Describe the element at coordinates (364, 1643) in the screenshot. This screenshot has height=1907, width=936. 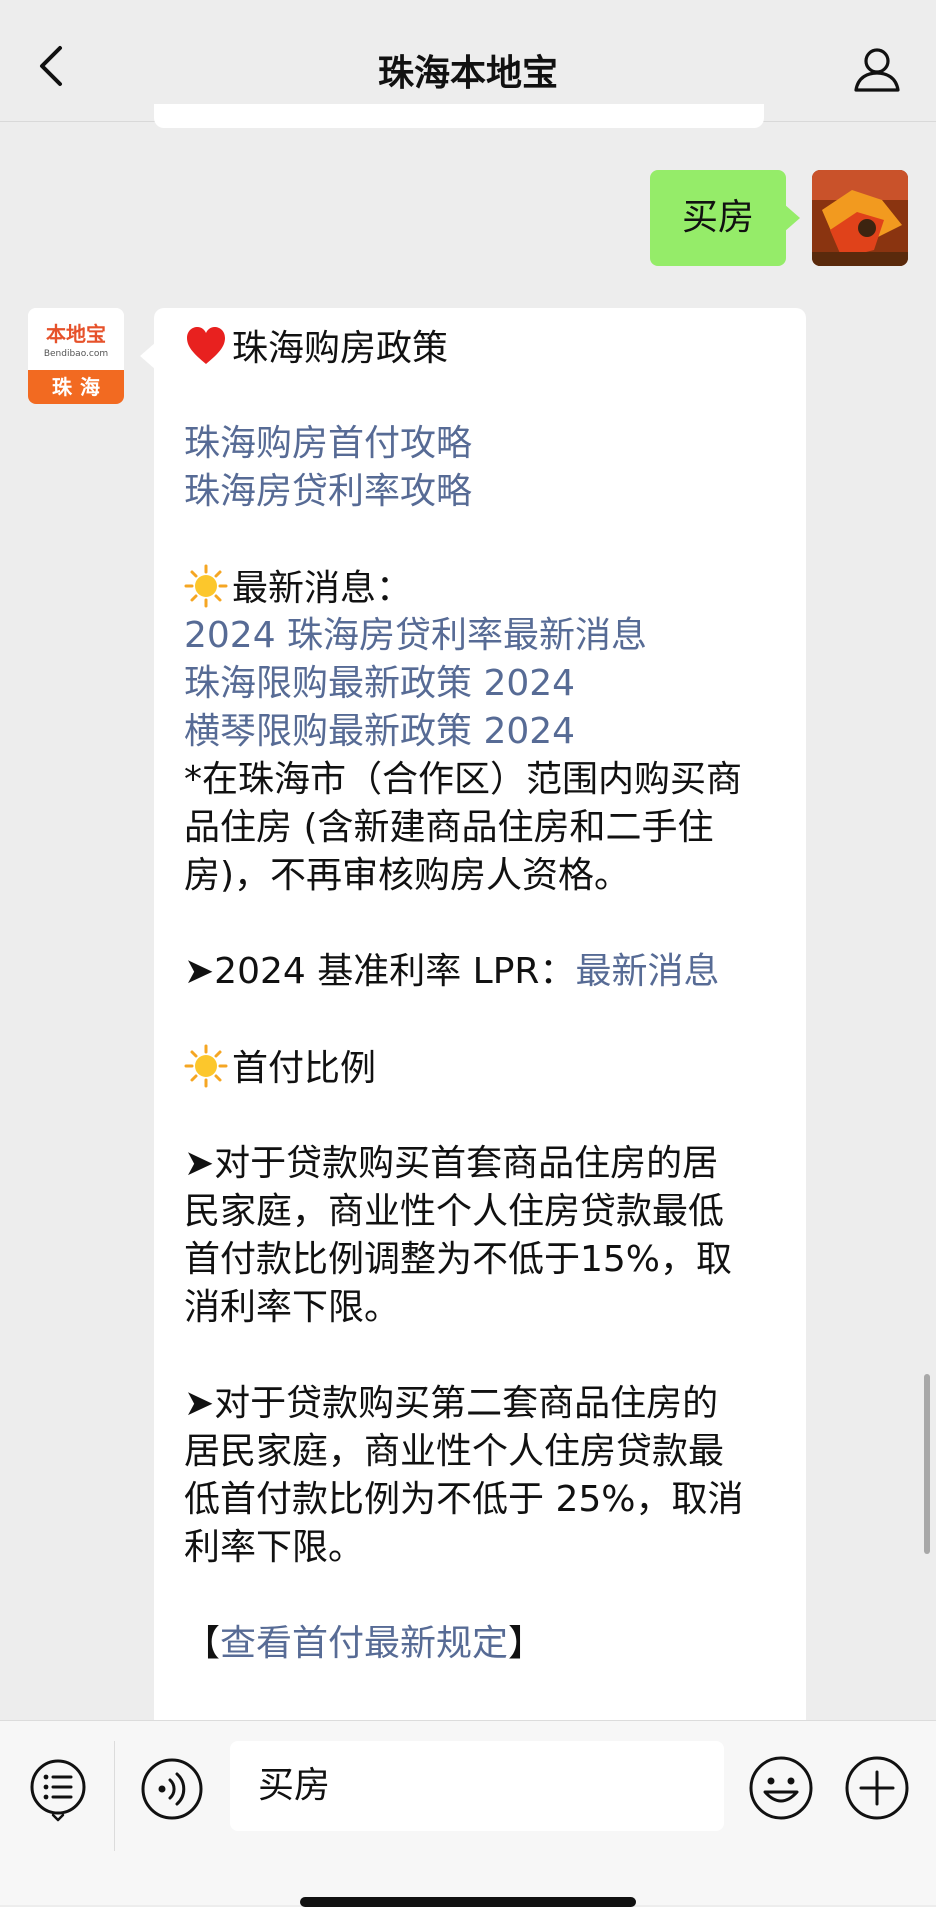
I see `down-payment-rule-link: 查看首付最新规定` at that location.